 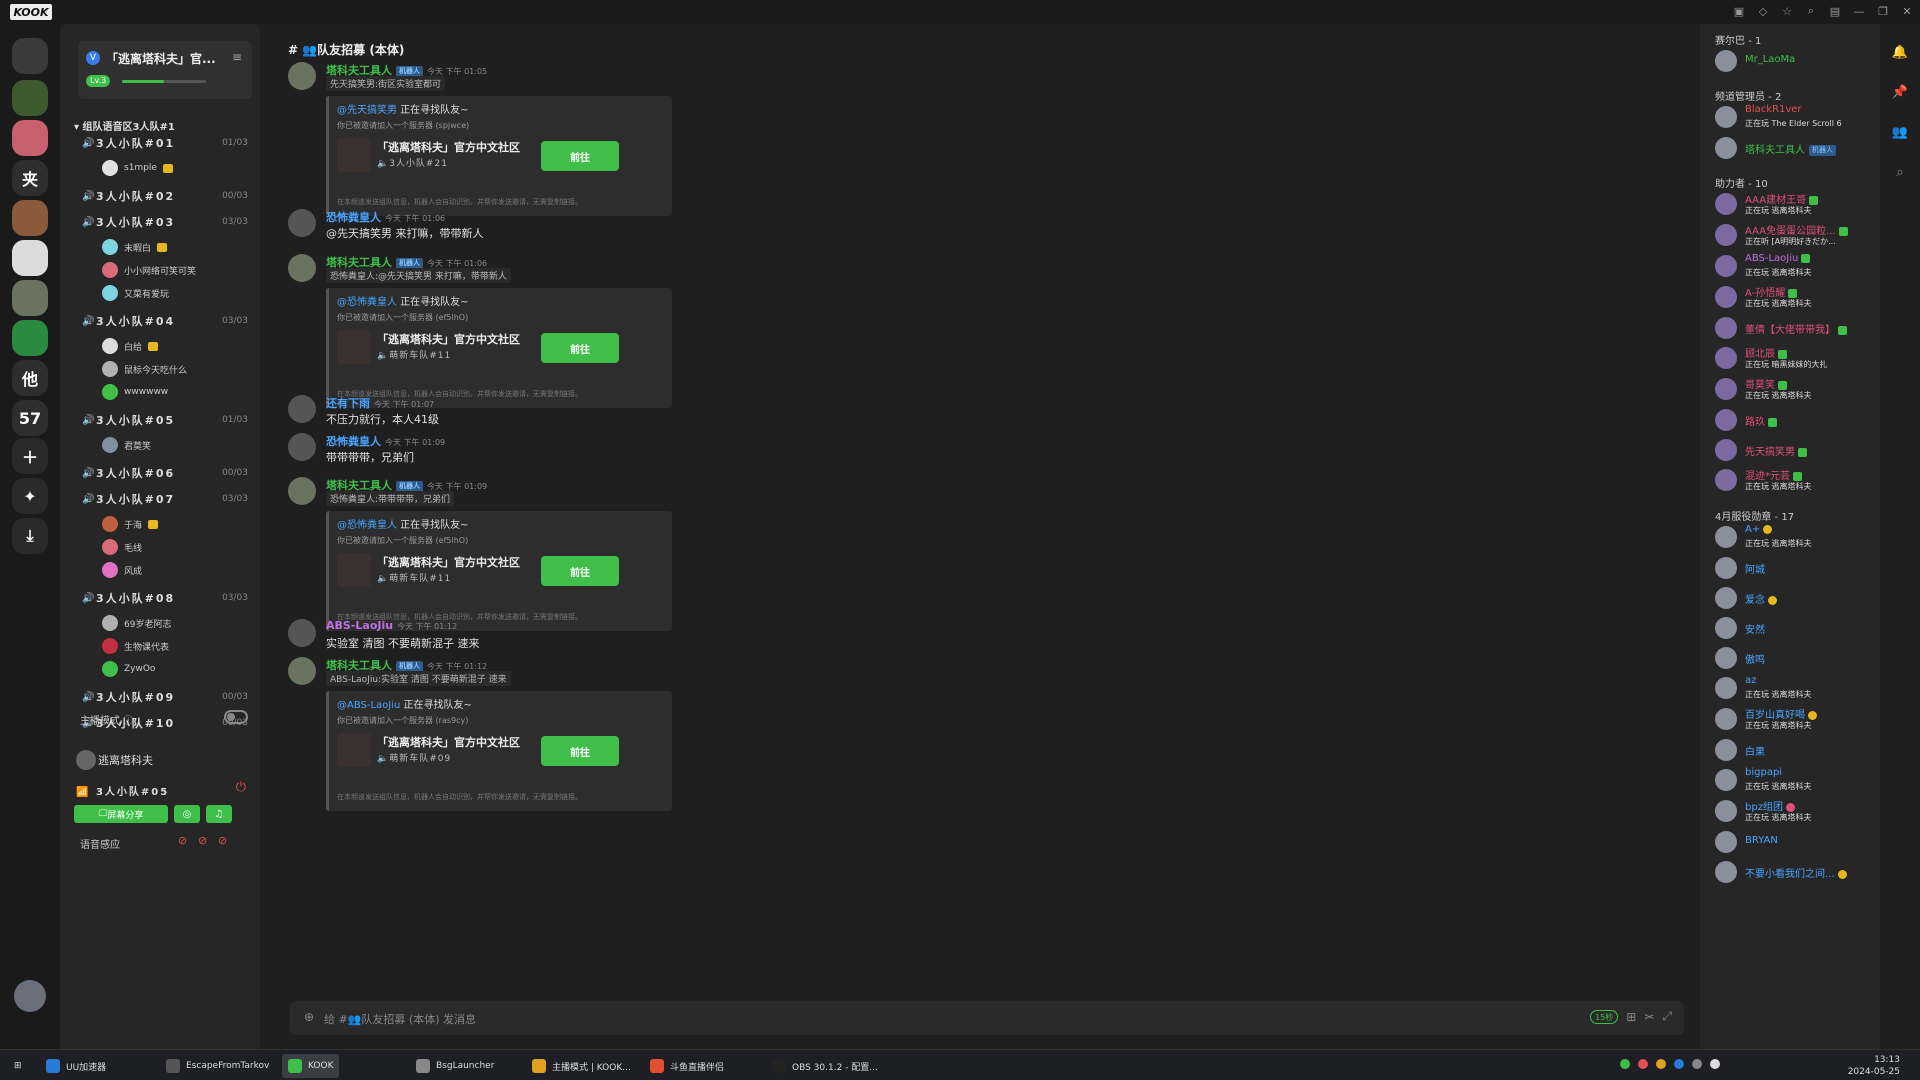 I want to click on host-mode-toggle, so click(x=236, y=717).